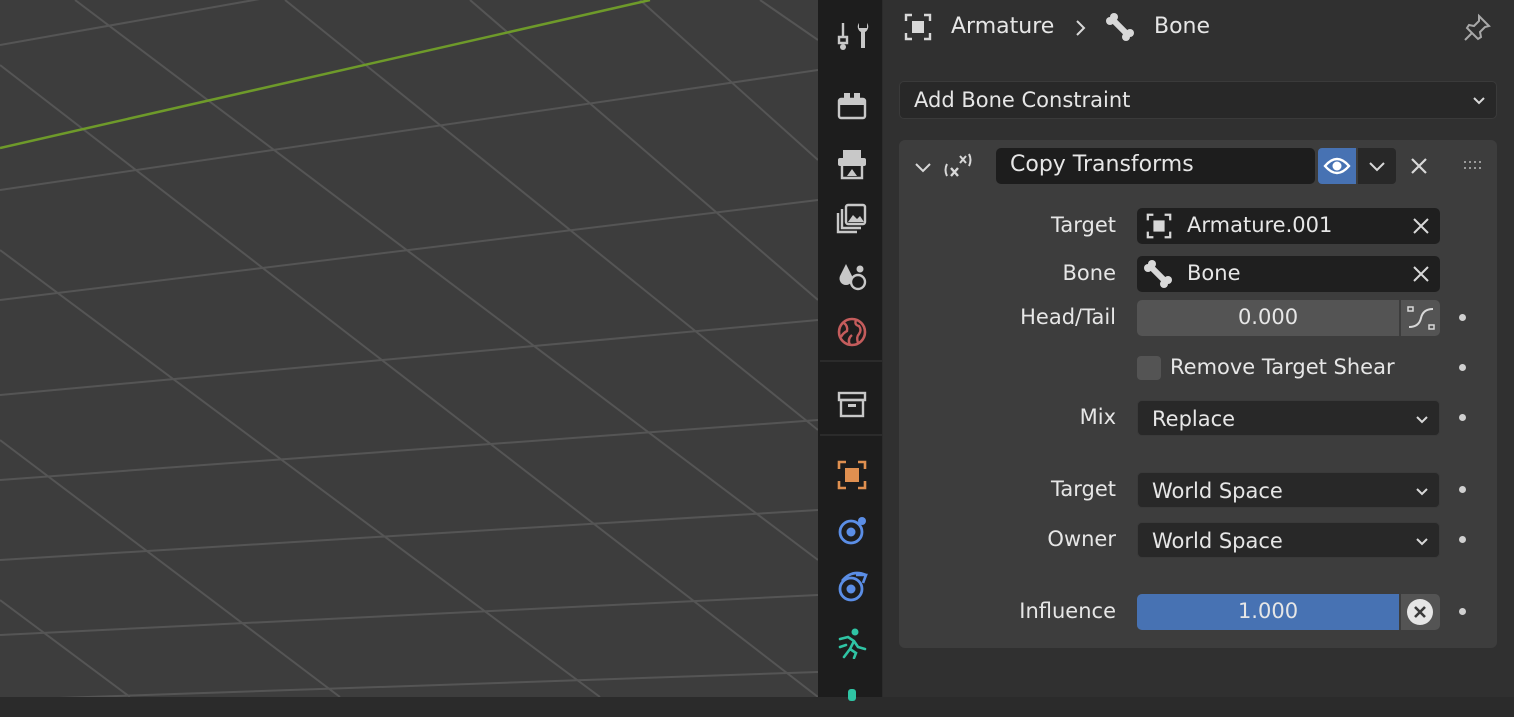  Describe the element at coordinates (1149, 368) in the screenshot. I see `remove-shear-checkbox` at that location.